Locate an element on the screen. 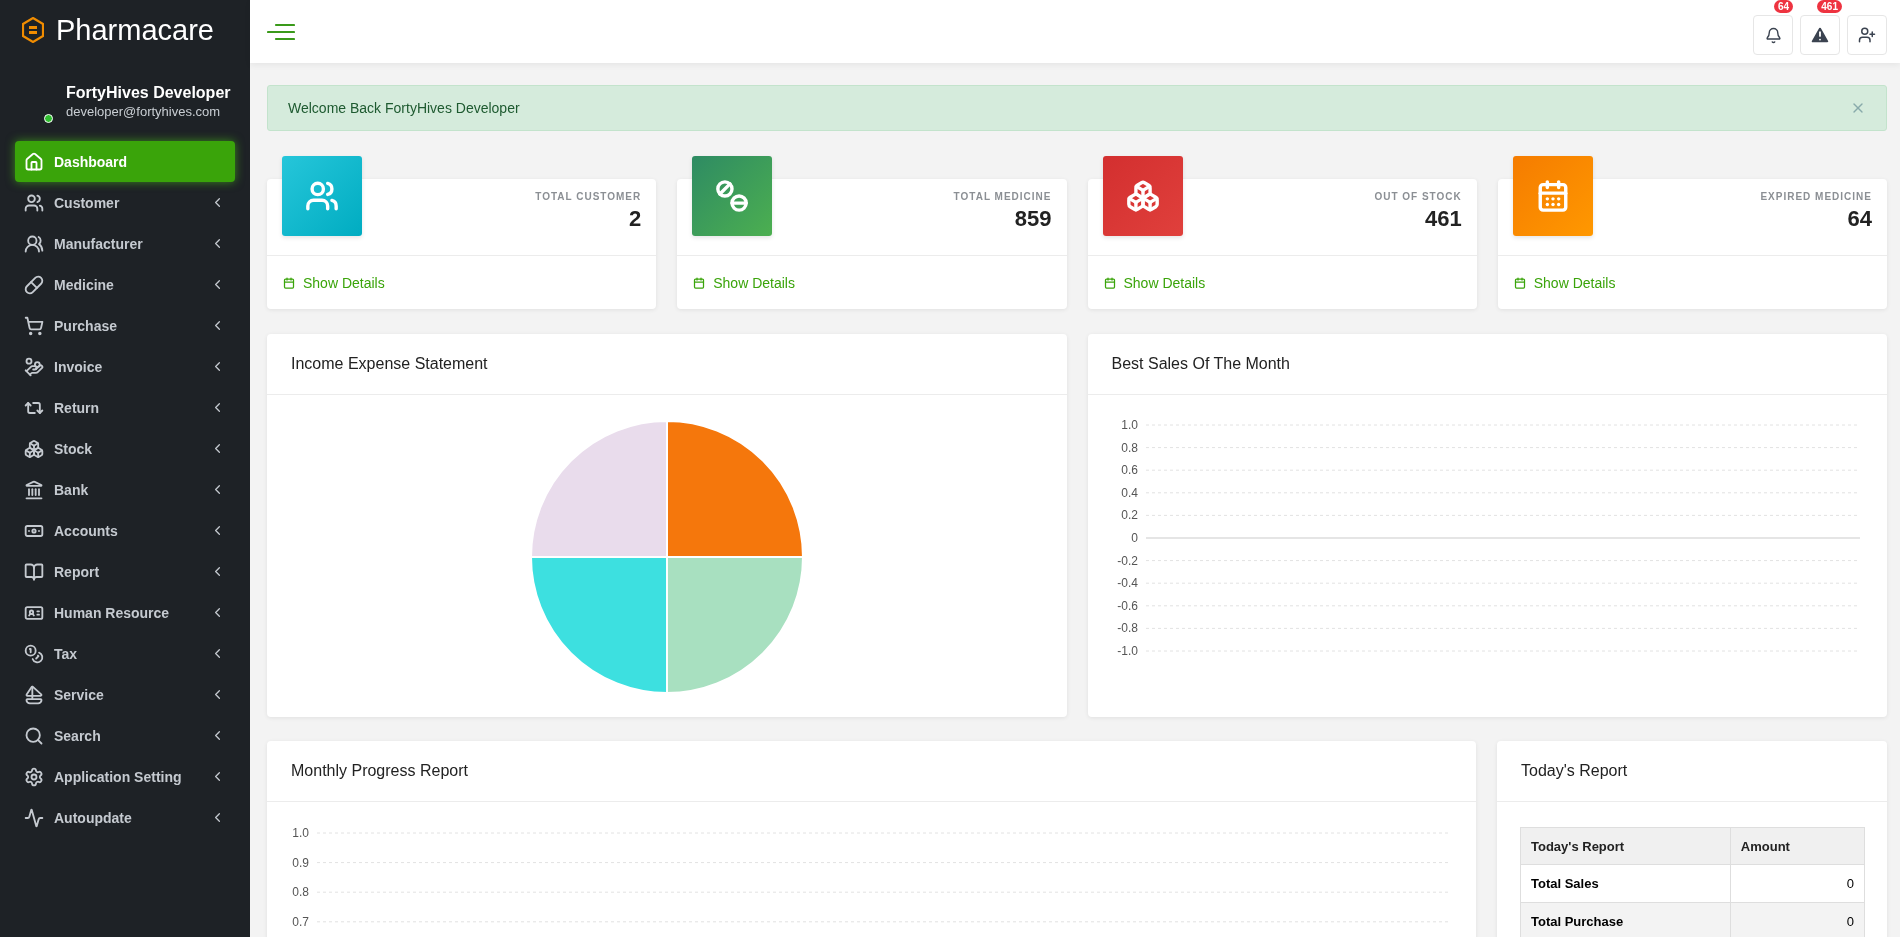  sidebar-item: Accounts is located at coordinates (125, 530).